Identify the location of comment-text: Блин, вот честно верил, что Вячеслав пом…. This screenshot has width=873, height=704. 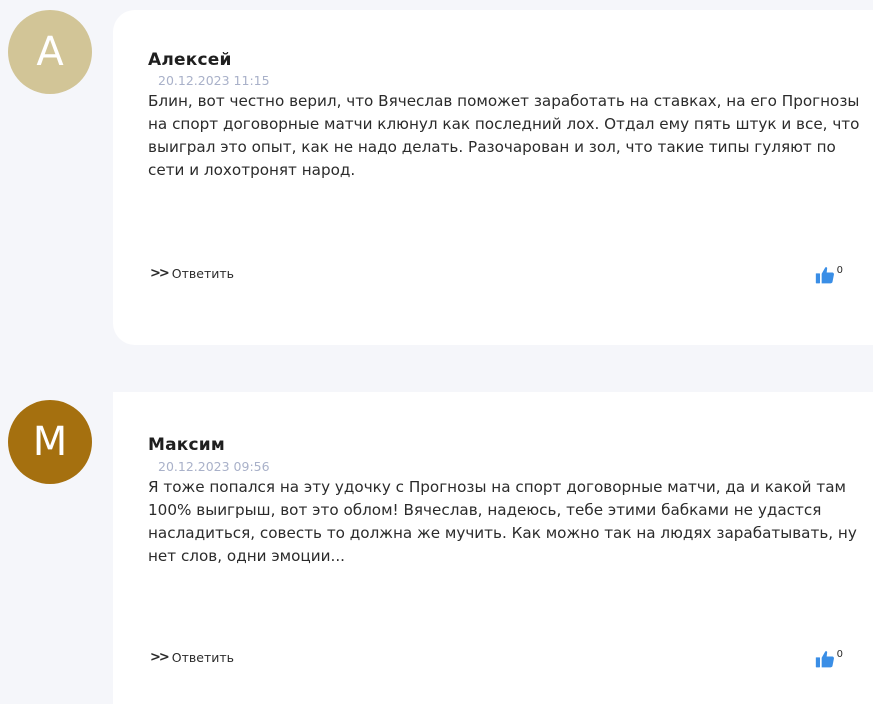
(504, 135).